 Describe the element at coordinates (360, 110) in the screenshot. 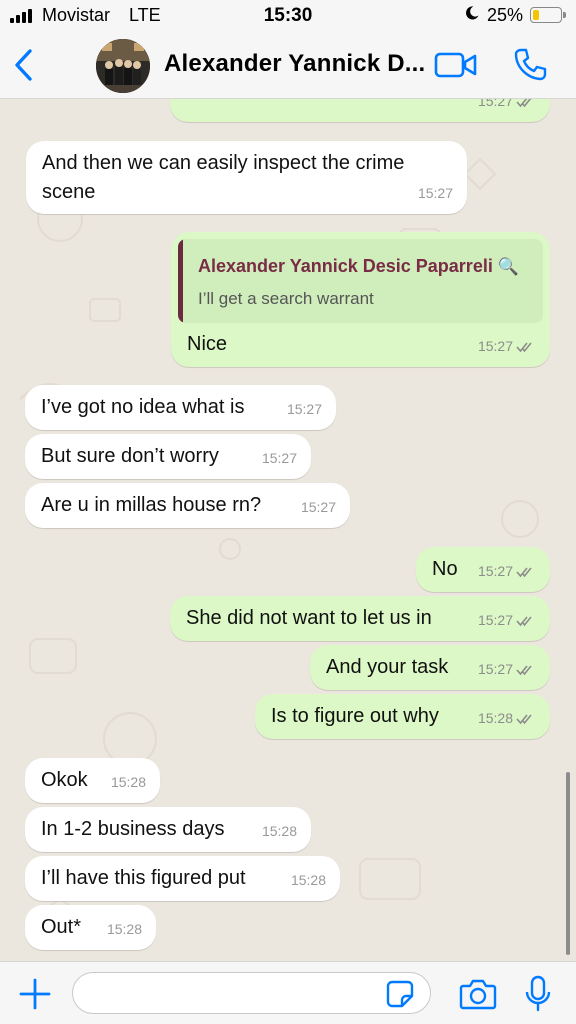

I see `message-outgoing: 15:27` at that location.